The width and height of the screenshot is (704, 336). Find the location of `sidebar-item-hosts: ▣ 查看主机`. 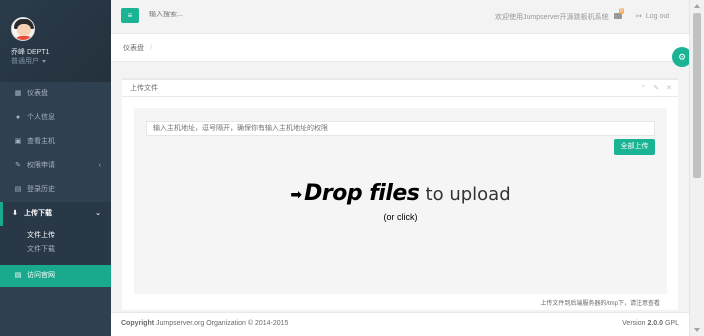

sidebar-item-hosts: ▣ 查看主机 is located at coordinates (55, 142).